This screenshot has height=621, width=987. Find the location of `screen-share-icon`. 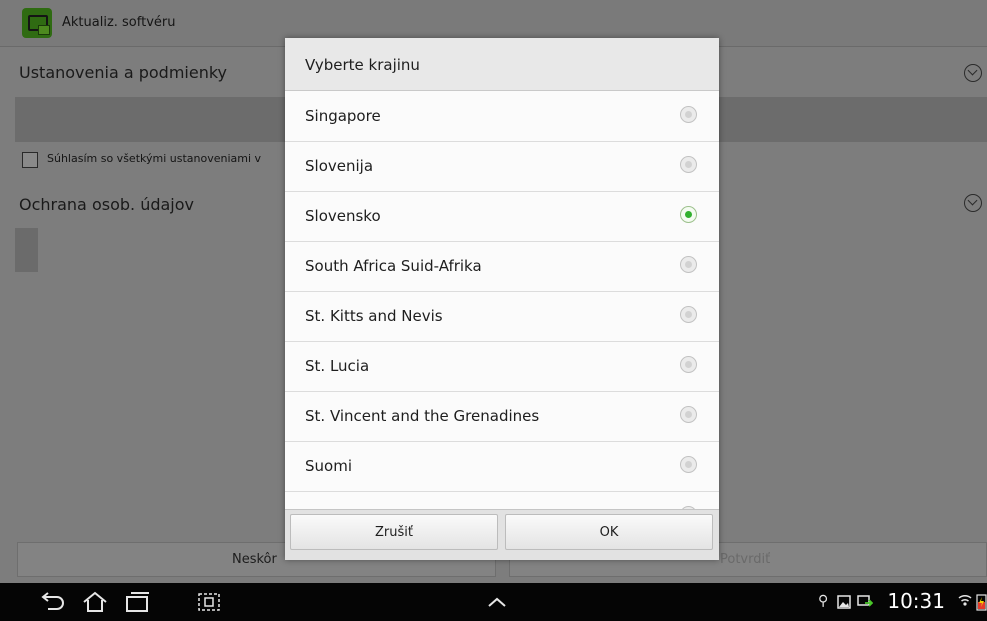

screen-share-icon is located at coordinates (865, 601).